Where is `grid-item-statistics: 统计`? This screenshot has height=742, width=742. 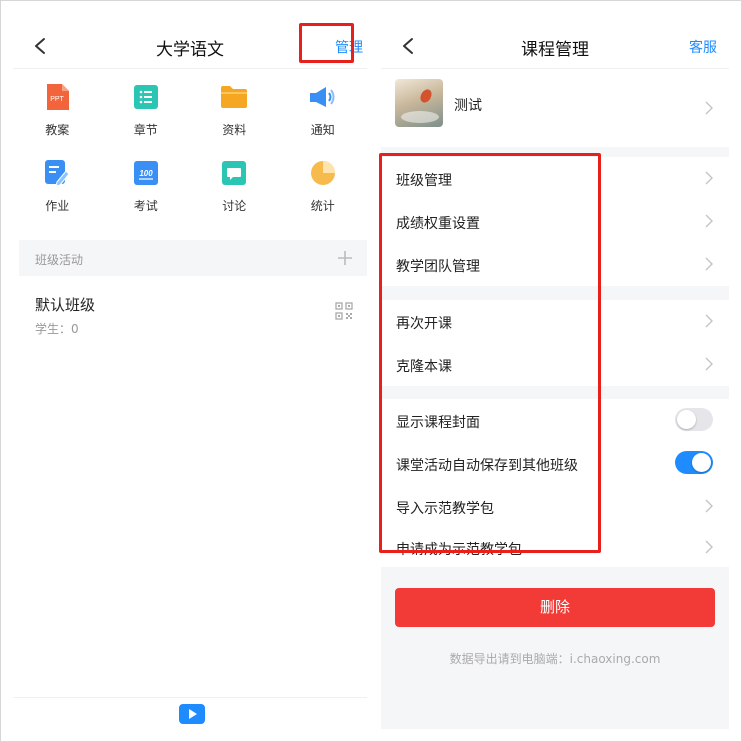 grid-item-statistics: 统计 is located at coordinates (323, 189).